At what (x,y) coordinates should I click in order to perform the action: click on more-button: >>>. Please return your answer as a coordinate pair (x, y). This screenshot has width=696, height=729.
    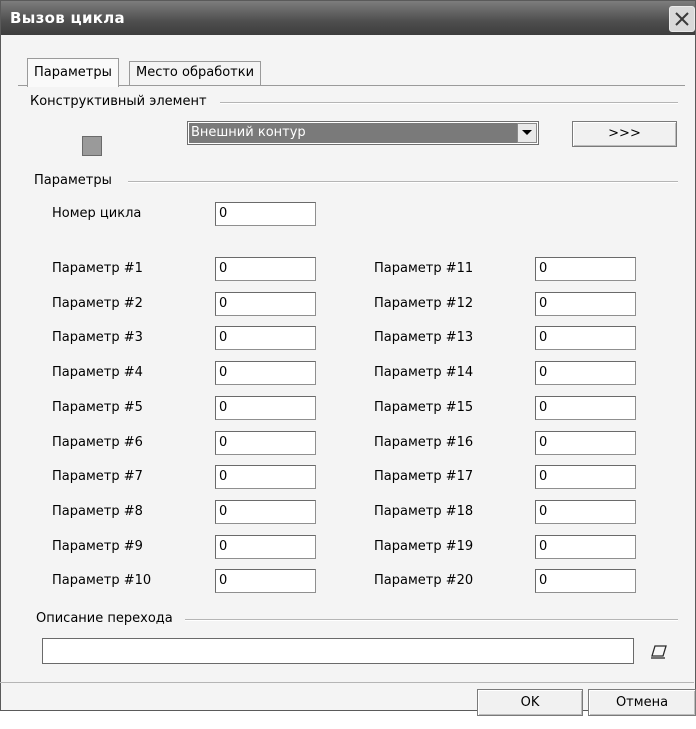
    Looking at the image, I should click on (624, 134).